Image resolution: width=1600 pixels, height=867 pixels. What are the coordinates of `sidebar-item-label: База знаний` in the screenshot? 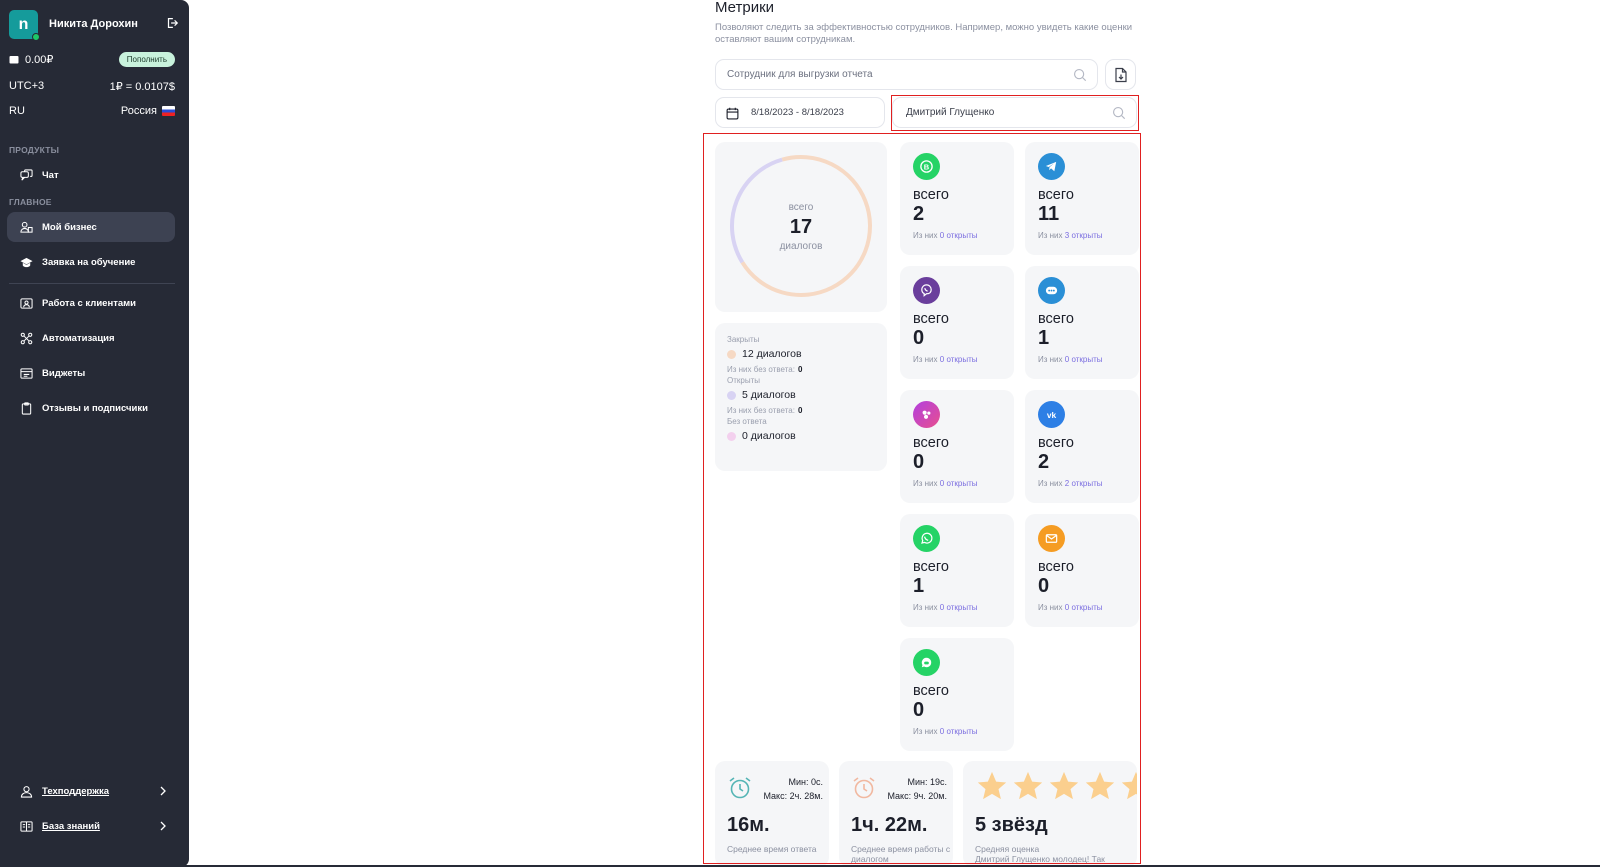 It's located at (71, 826).